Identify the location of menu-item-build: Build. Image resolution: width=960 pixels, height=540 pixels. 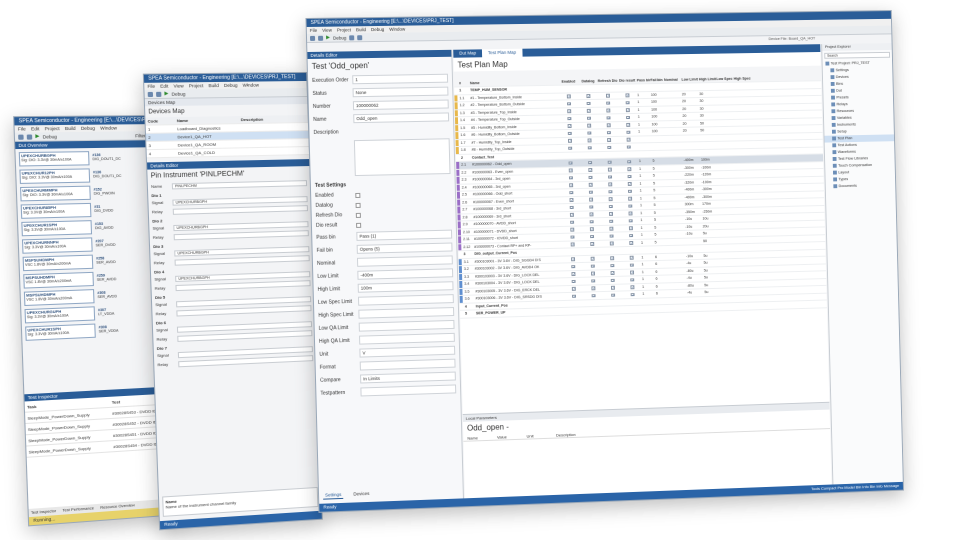
(213, 85).